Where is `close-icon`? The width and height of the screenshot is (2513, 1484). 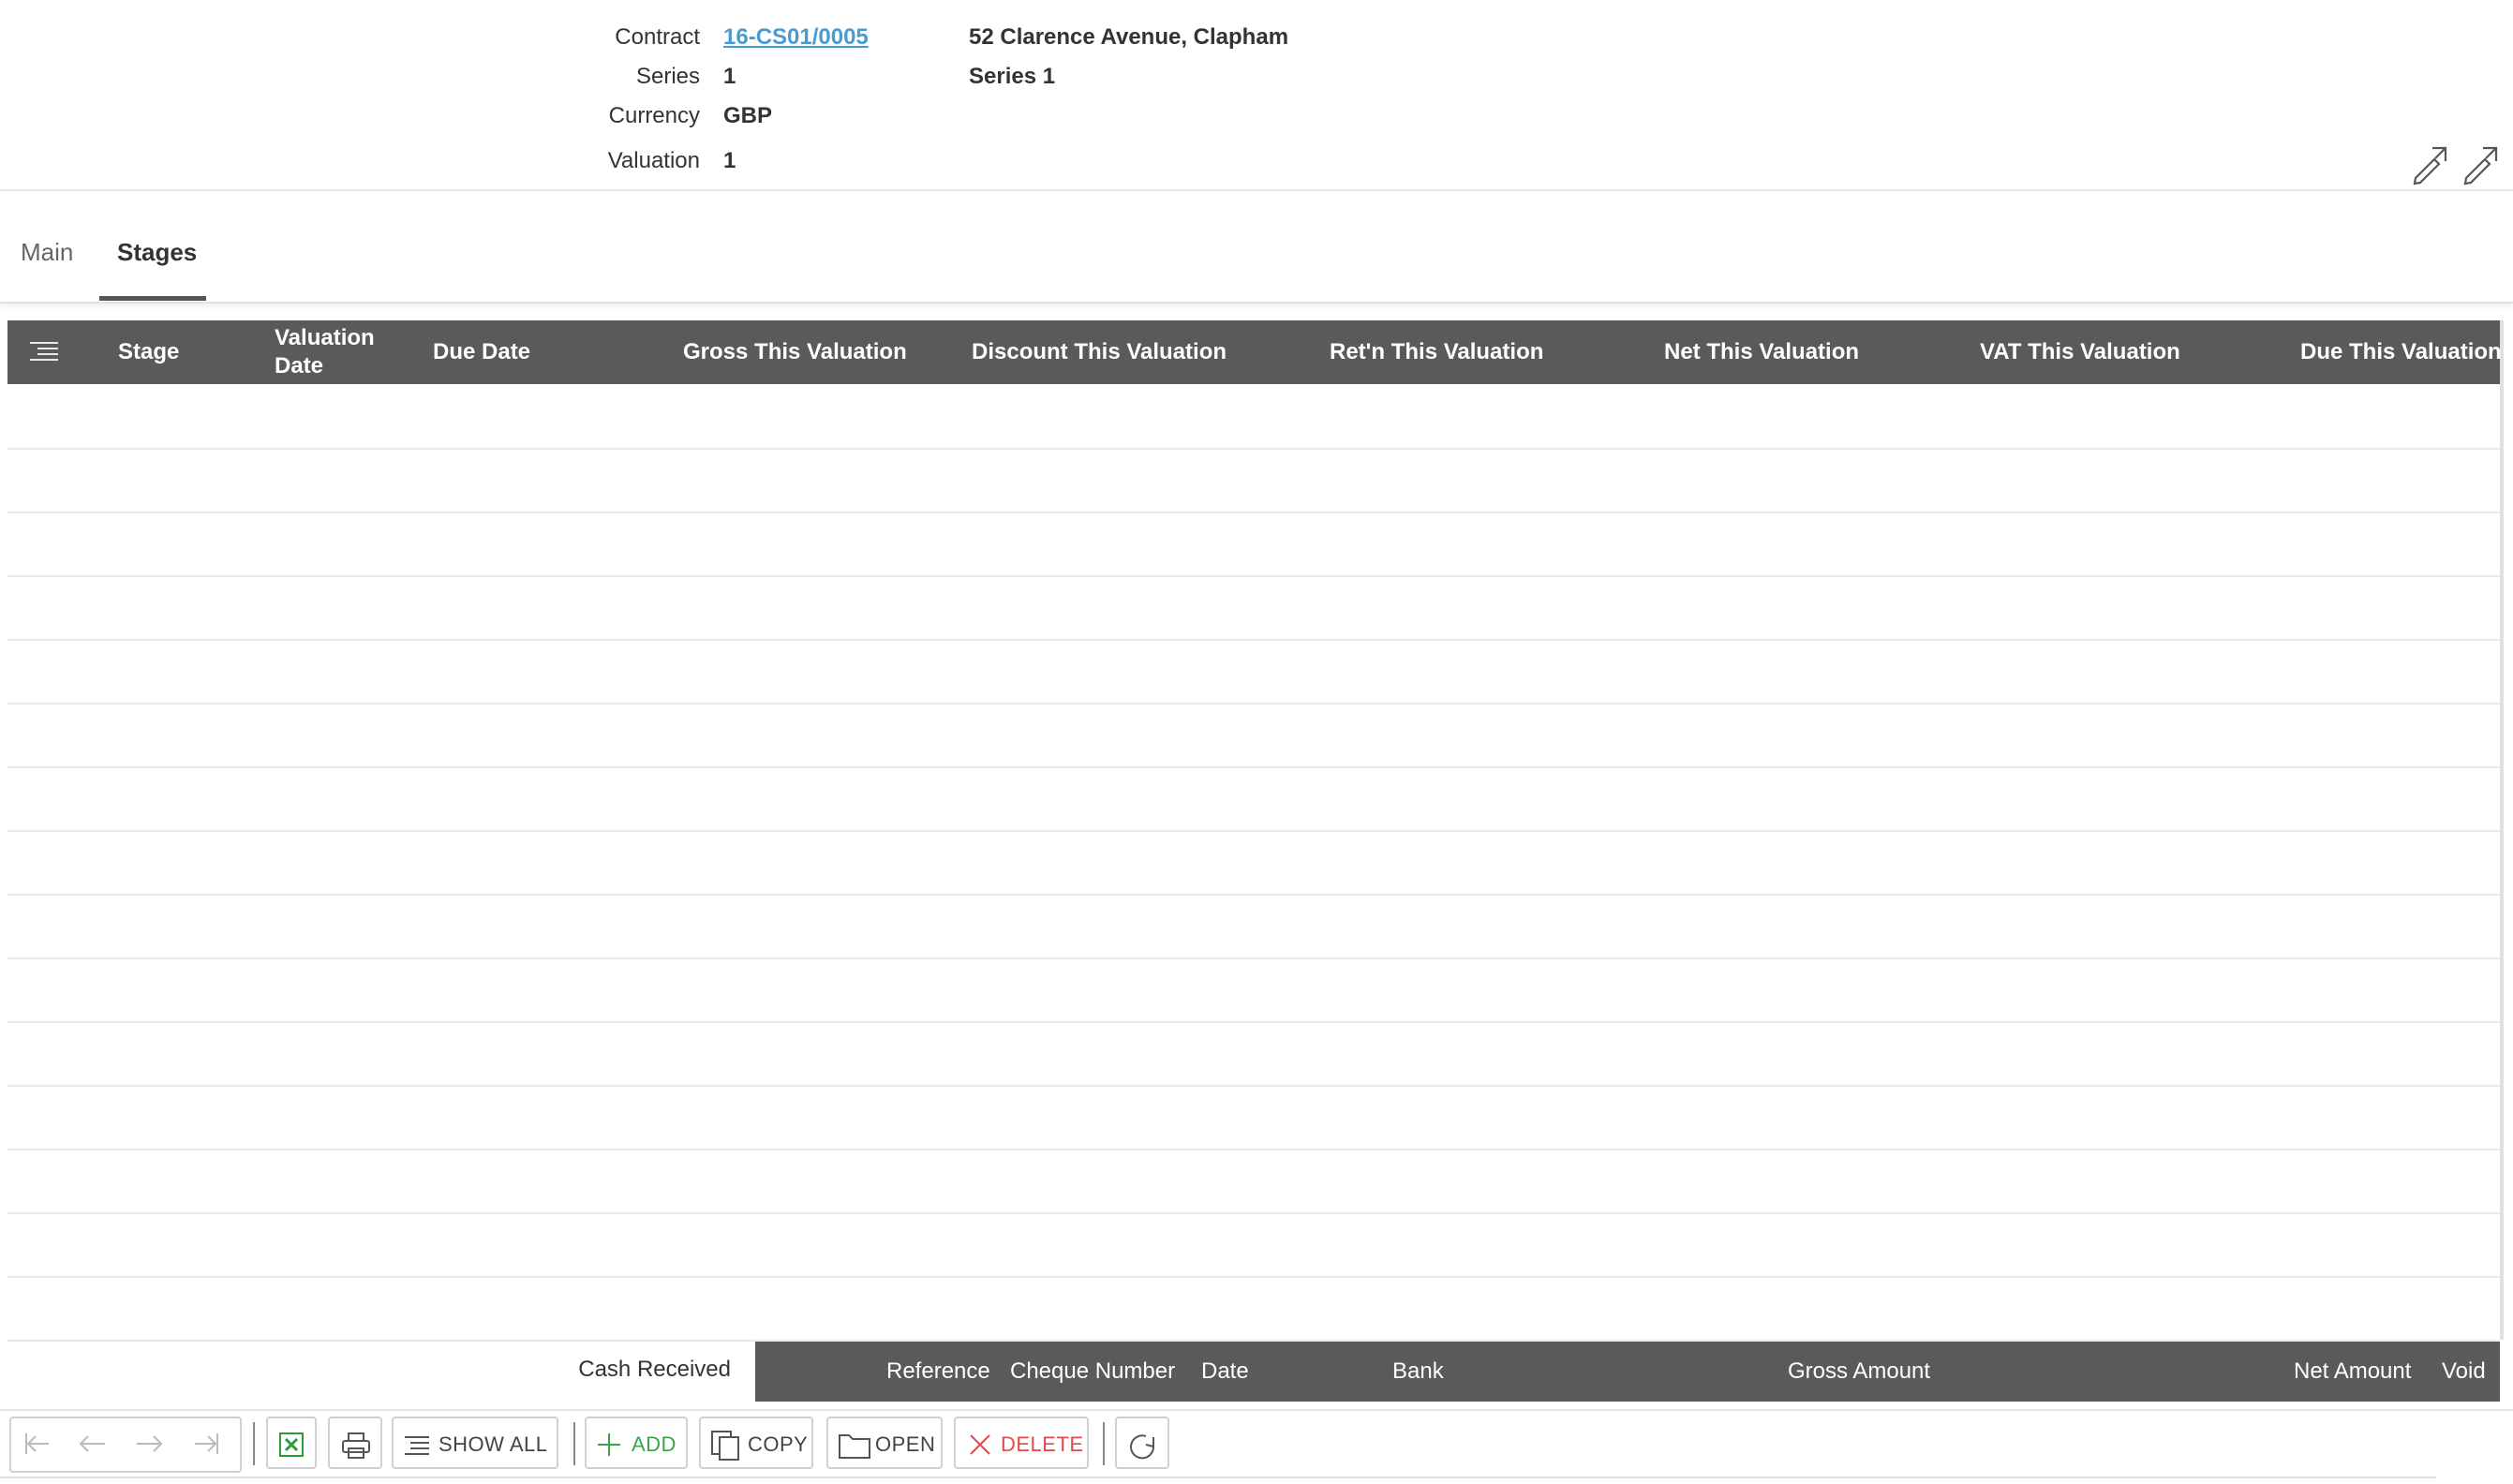
close-icon is located at coordinates (980, 1444).